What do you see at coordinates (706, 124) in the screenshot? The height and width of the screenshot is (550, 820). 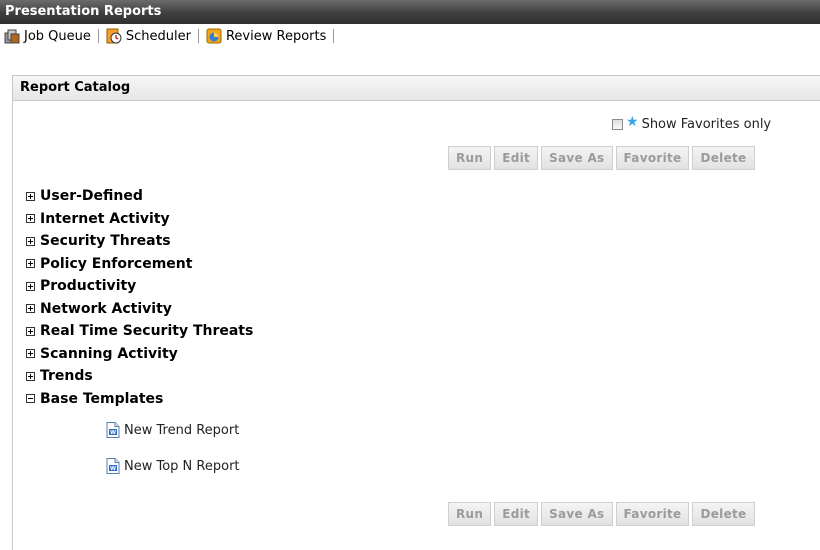 I see `favorites-label: Show Favorites only` at bounding box center [706, 124].